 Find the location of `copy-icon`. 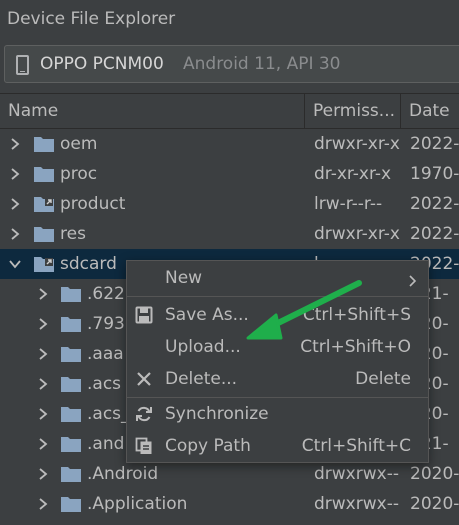

copy-icon is located at coordinates (144, 446).